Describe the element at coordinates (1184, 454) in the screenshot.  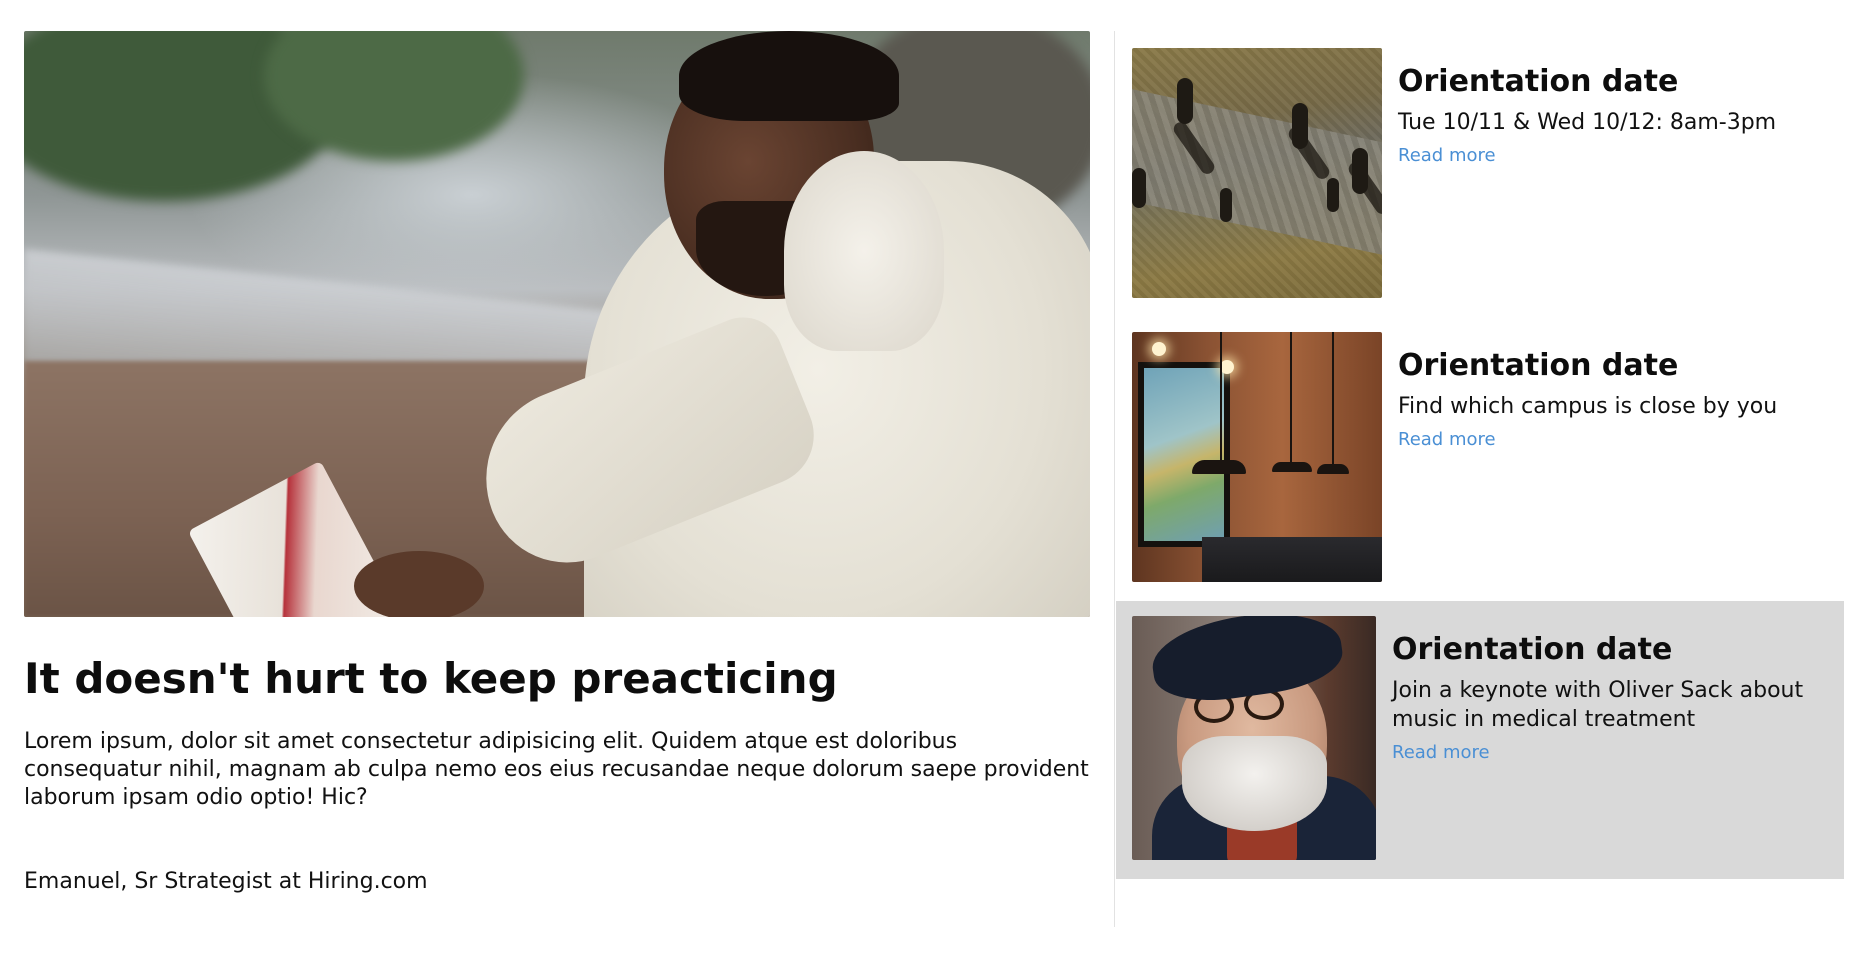
I see `thumb-wall-map` at that location.